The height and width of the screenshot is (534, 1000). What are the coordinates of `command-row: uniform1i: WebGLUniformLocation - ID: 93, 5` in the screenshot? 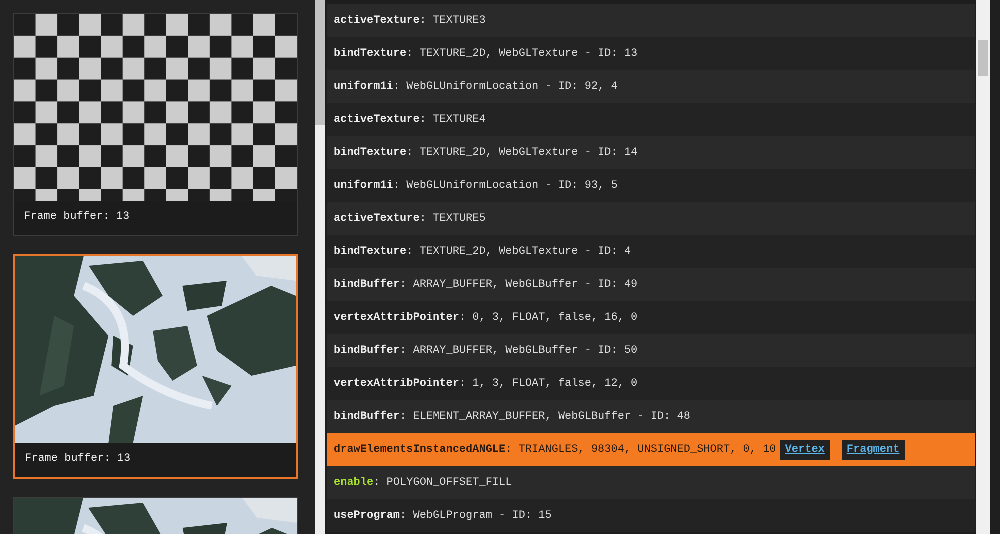 It's located at (651, 185).